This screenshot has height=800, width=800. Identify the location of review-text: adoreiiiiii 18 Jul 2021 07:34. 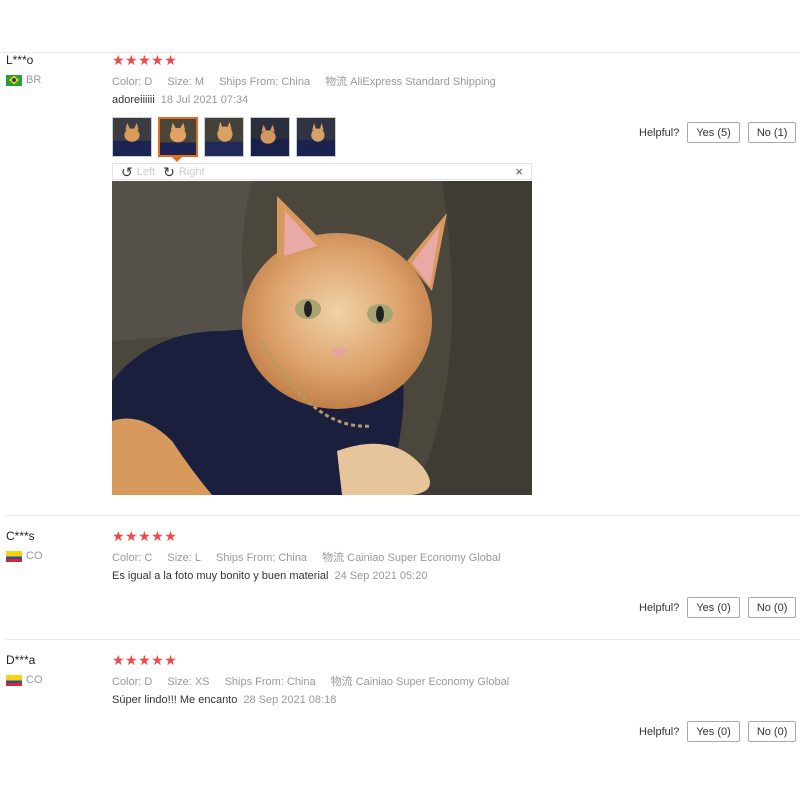
(180, 100).